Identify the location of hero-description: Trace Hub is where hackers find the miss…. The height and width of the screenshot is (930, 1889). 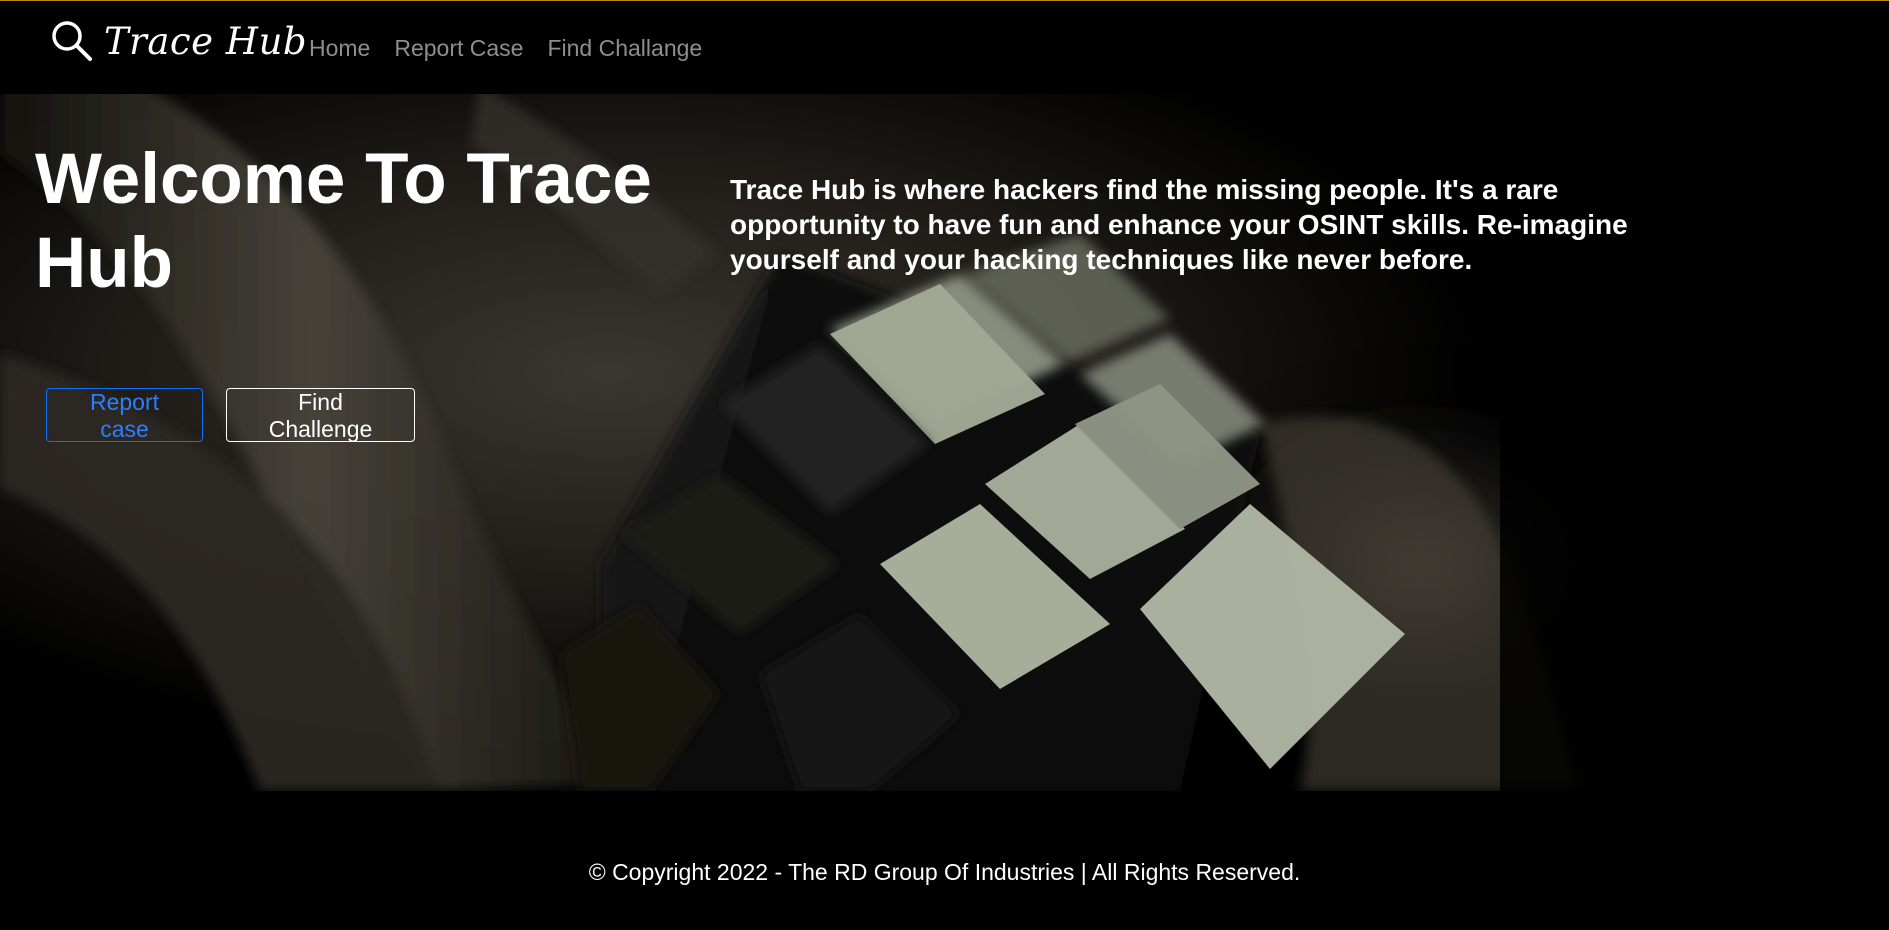
(1179, 224).